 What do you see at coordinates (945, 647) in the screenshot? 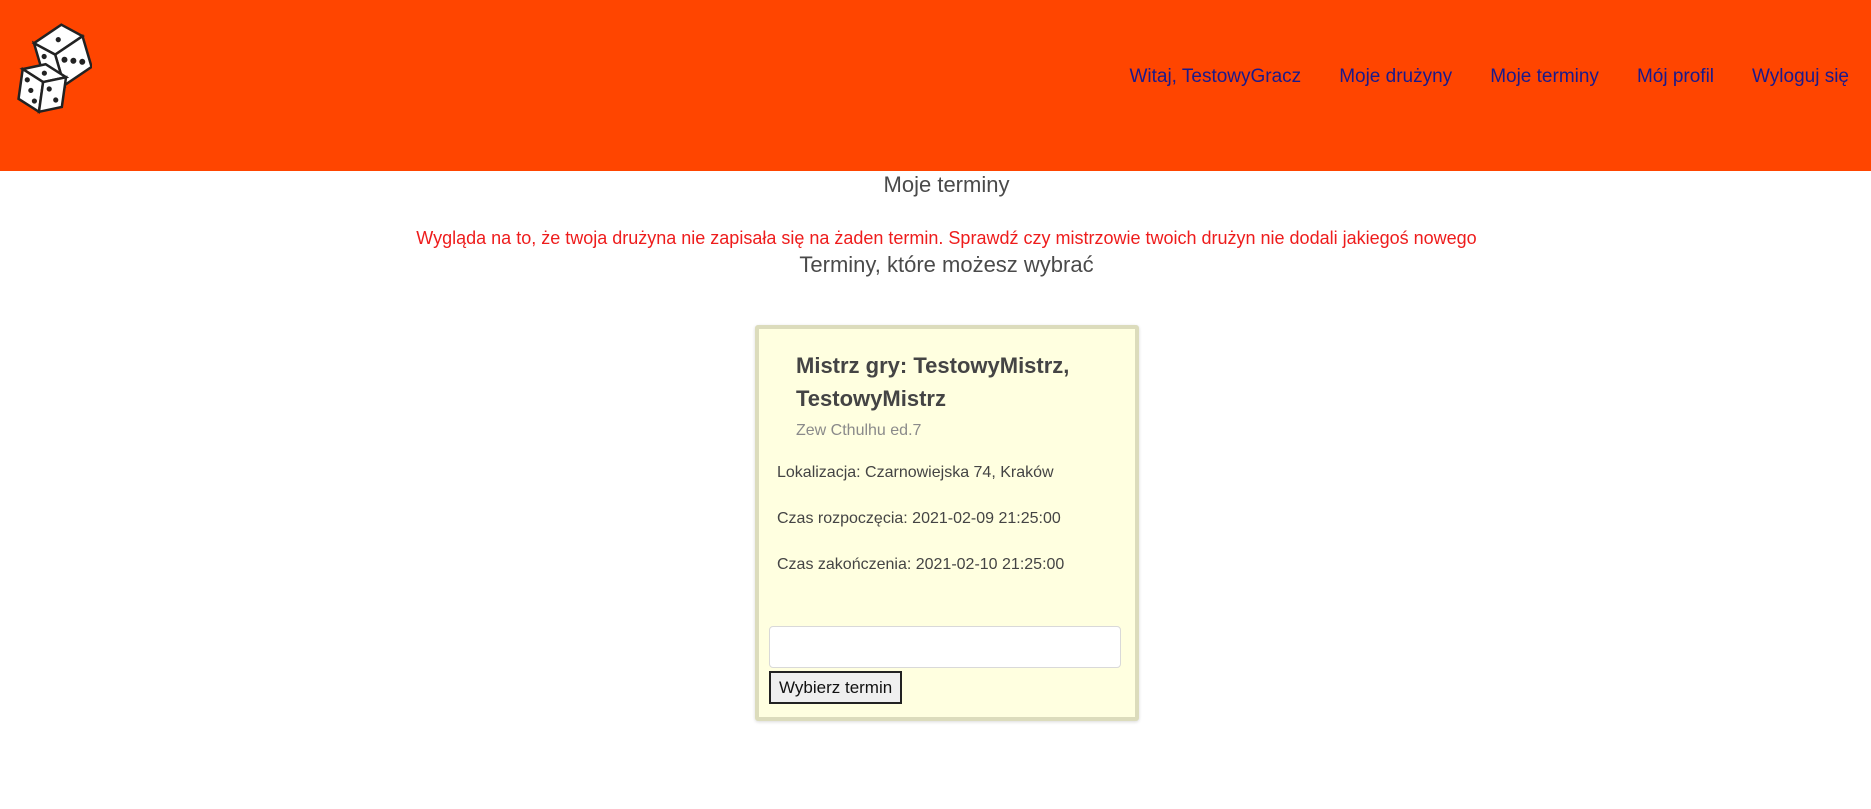
I see `card-text-input` at bounding box center [945, 647].